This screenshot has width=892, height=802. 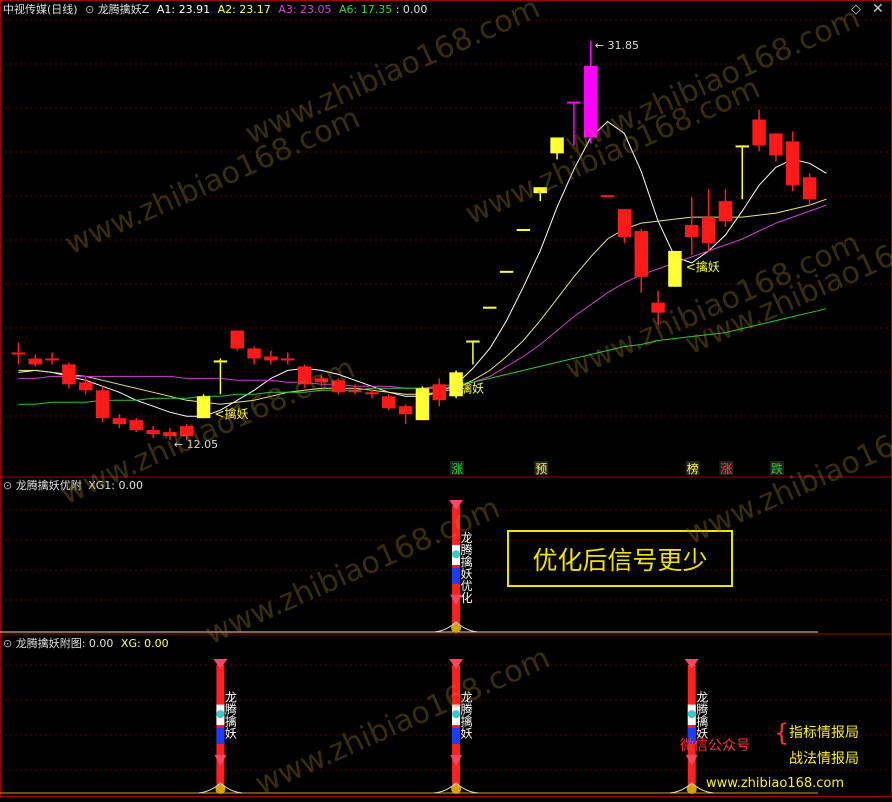 I want to click on indicator-dropdown-icon: ⊙, so click(x=89, y=9).